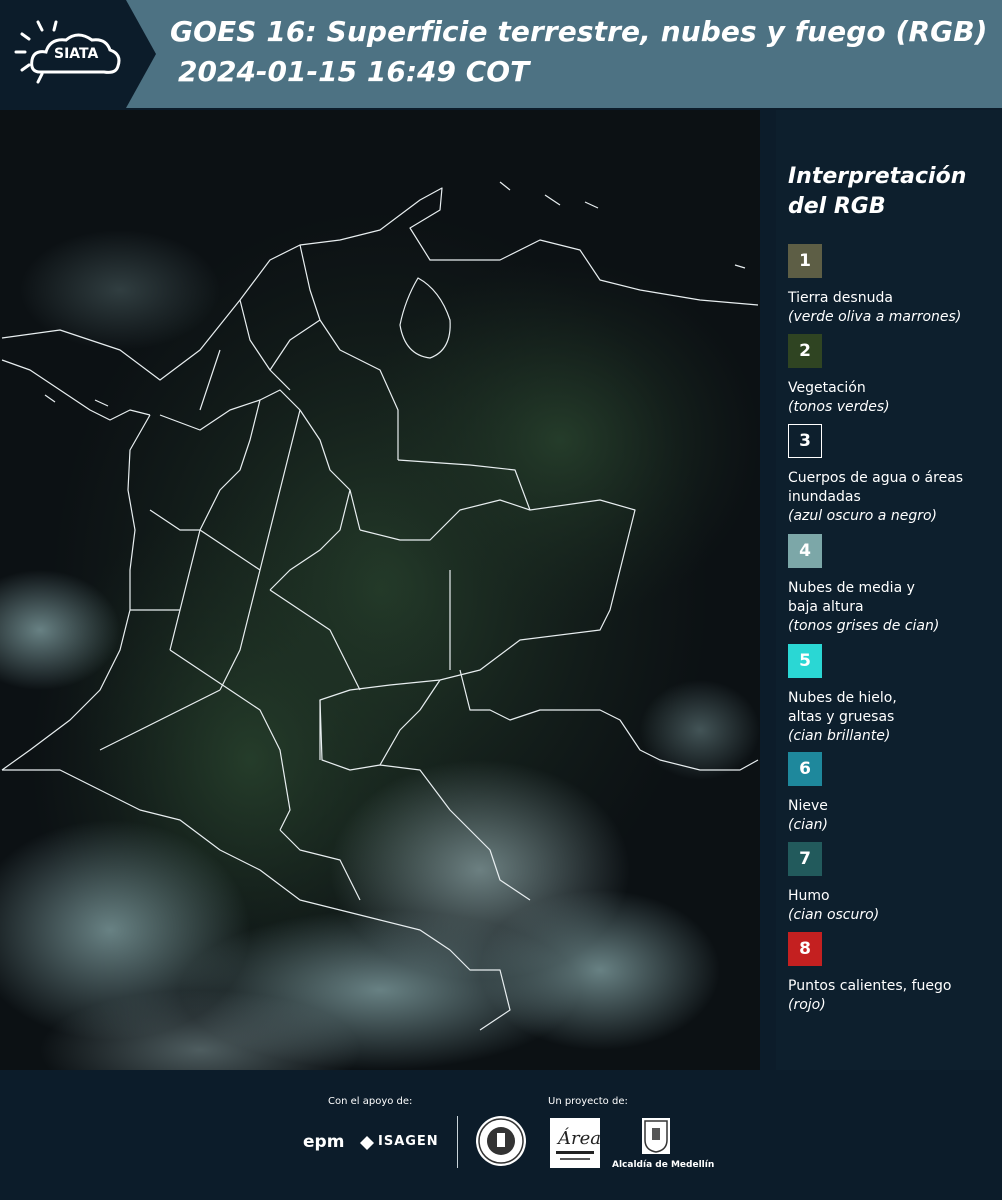 The width and height of the screenshot is (1002, 1200). I want to click on legend-item-vegetation: 2 Vegetación (tonos verdes), so click(893, 375).